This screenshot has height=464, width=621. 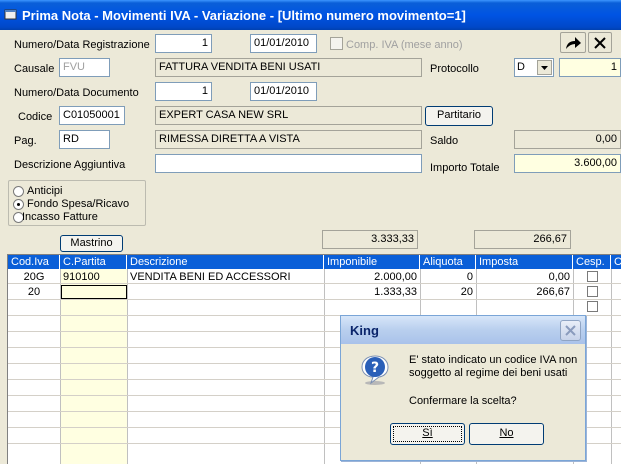 I want to click on col-aliquota: Aliquota, so click(x=448, y=262).